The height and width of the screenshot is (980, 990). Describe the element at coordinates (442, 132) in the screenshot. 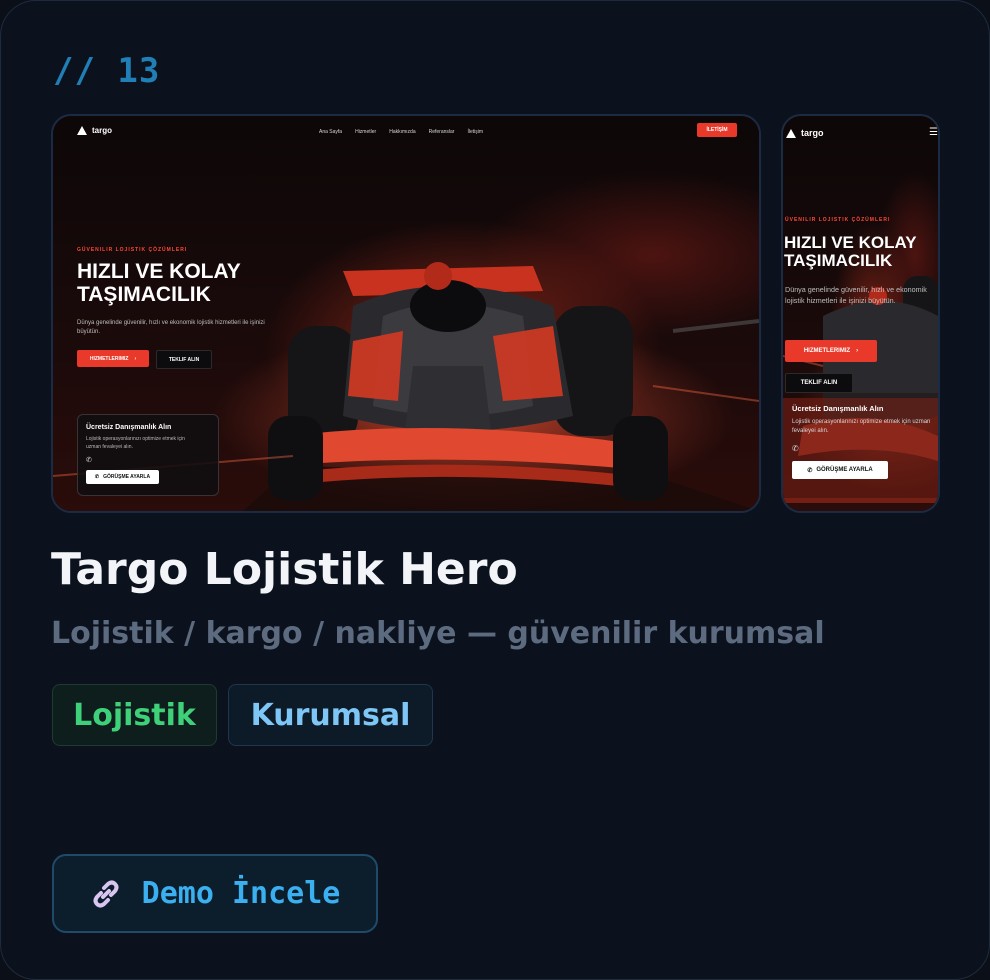

I see `nav-link-references: Referanslar` at that location.